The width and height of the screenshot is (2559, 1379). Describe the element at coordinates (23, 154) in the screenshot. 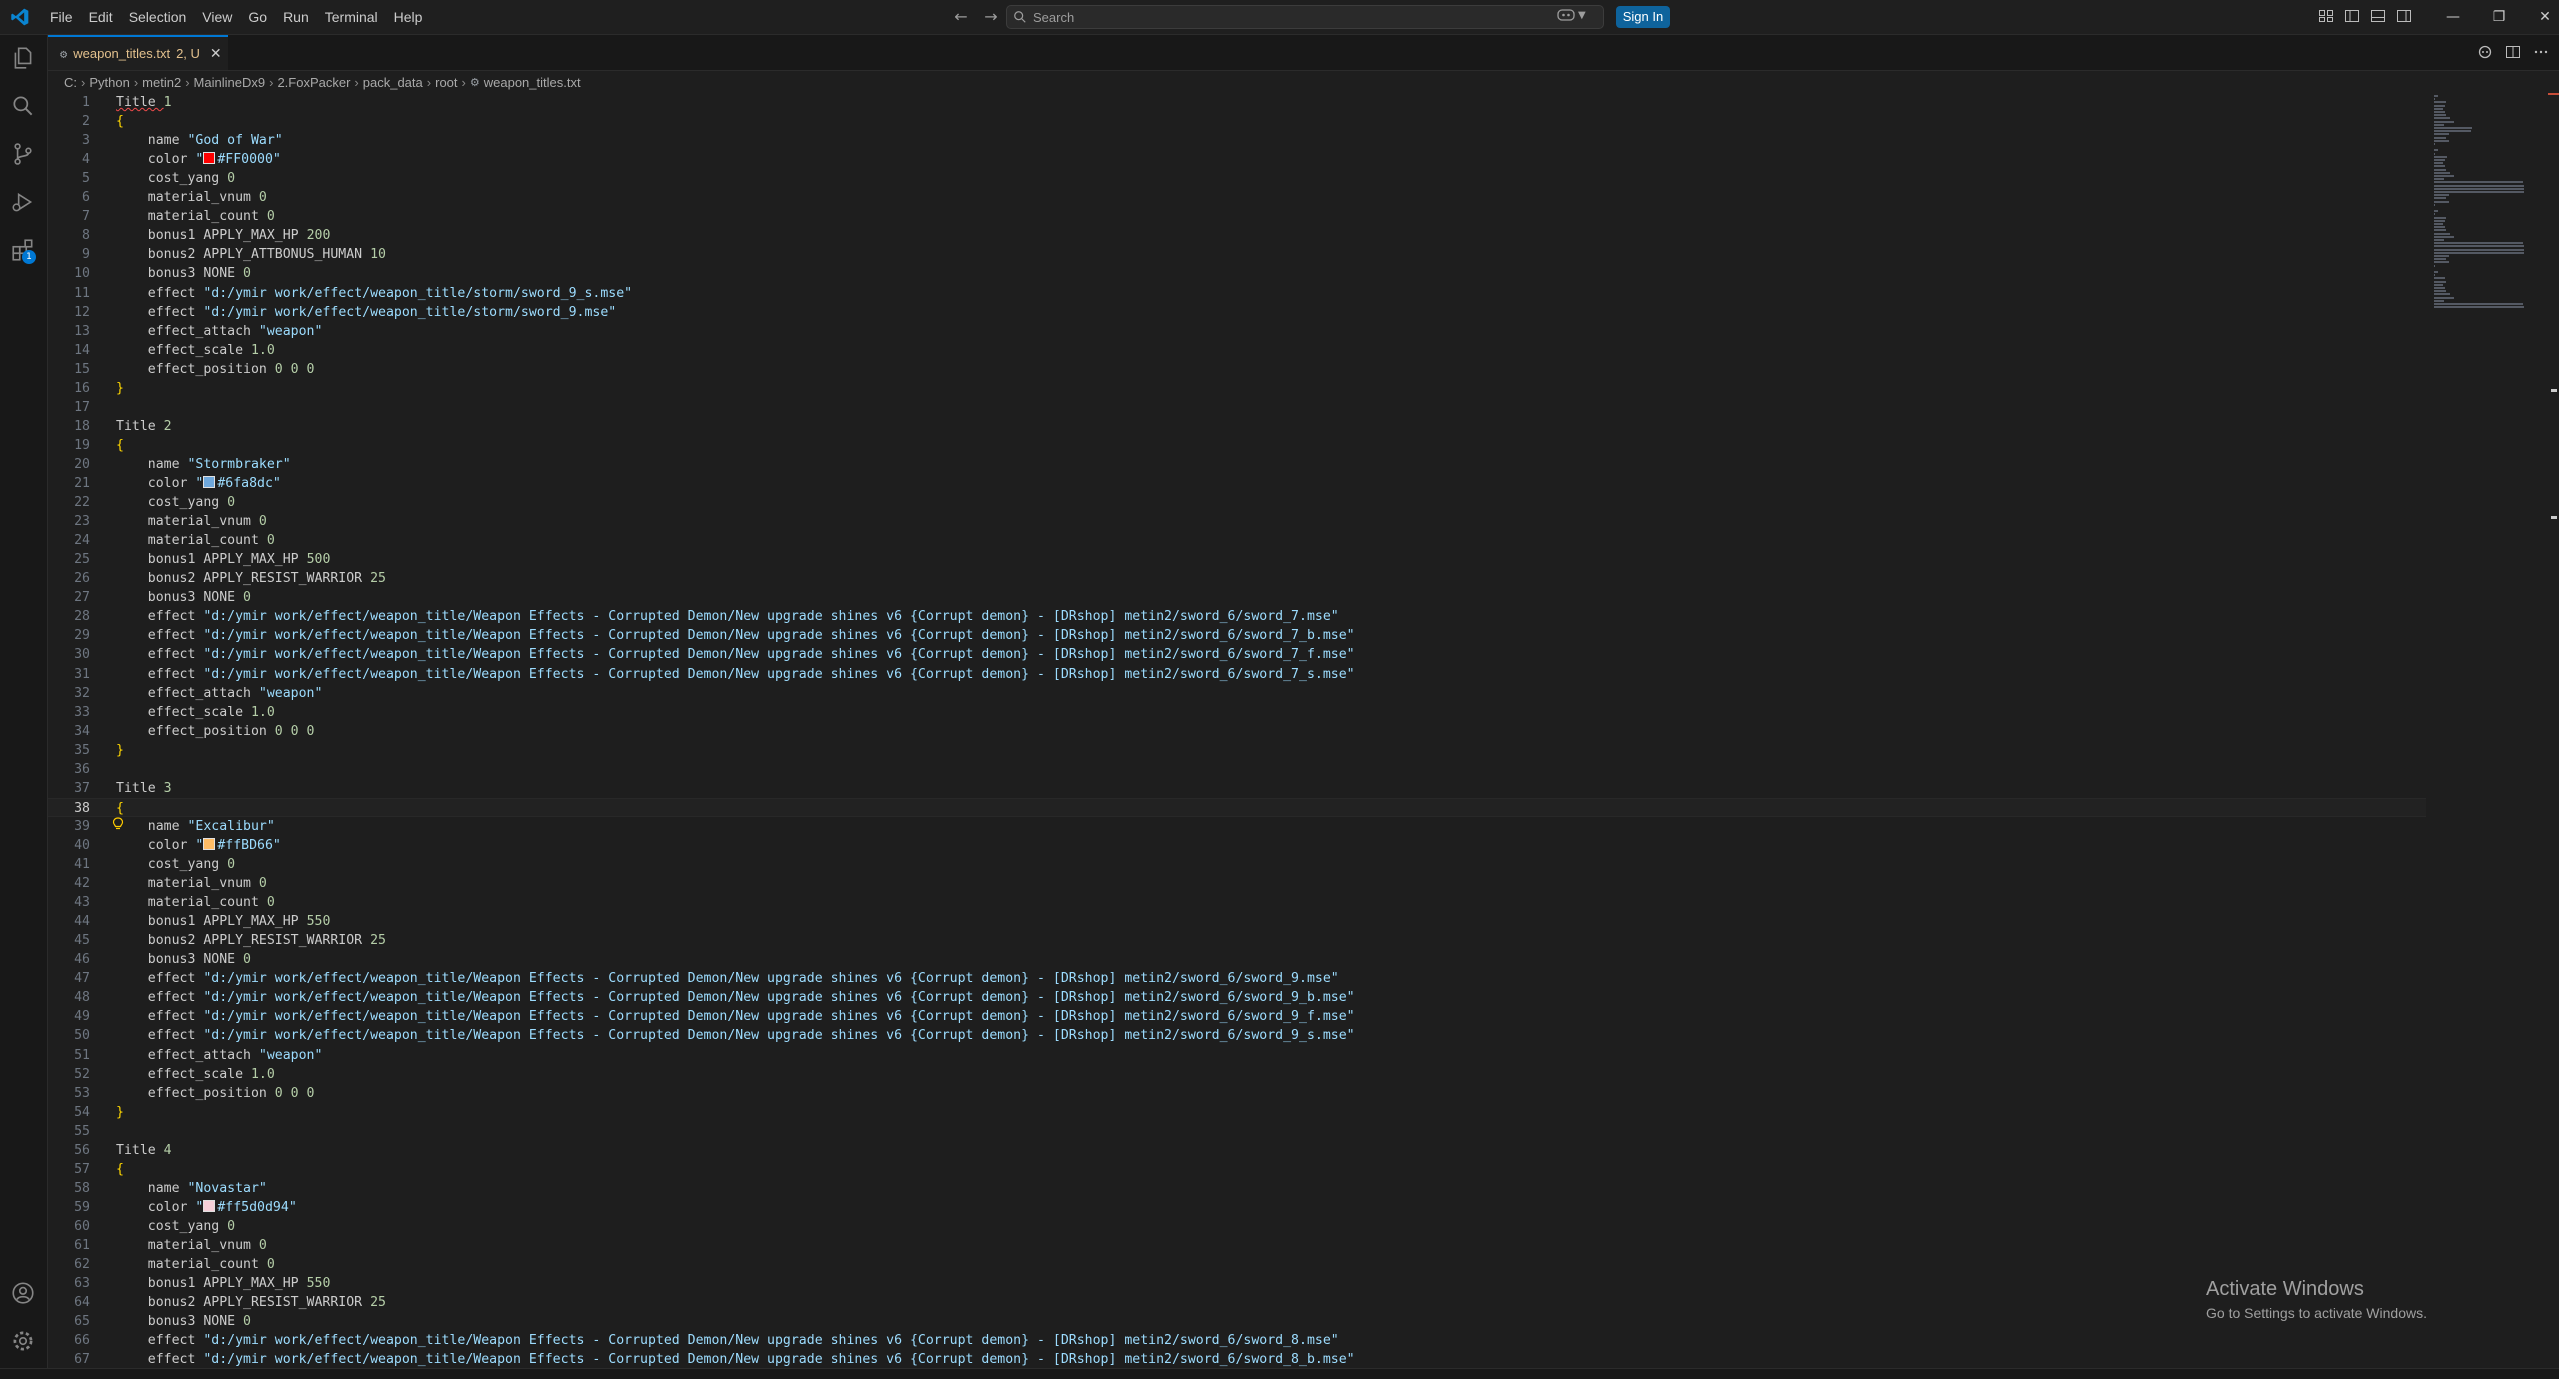

I see `source-control-icon` at that location.